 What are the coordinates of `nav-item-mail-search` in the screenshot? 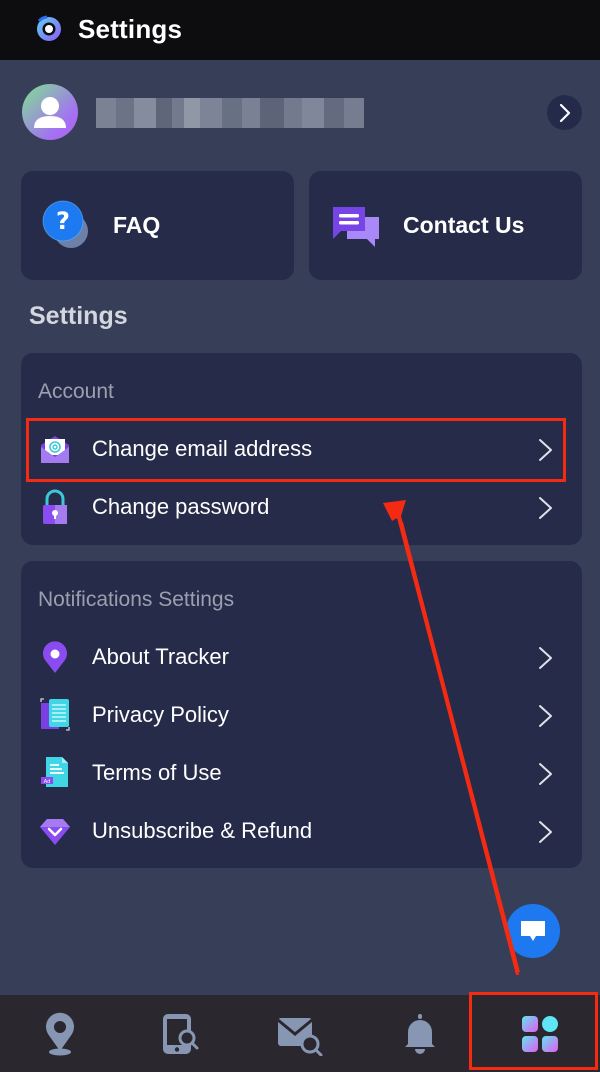 It's located at (300, 1033).